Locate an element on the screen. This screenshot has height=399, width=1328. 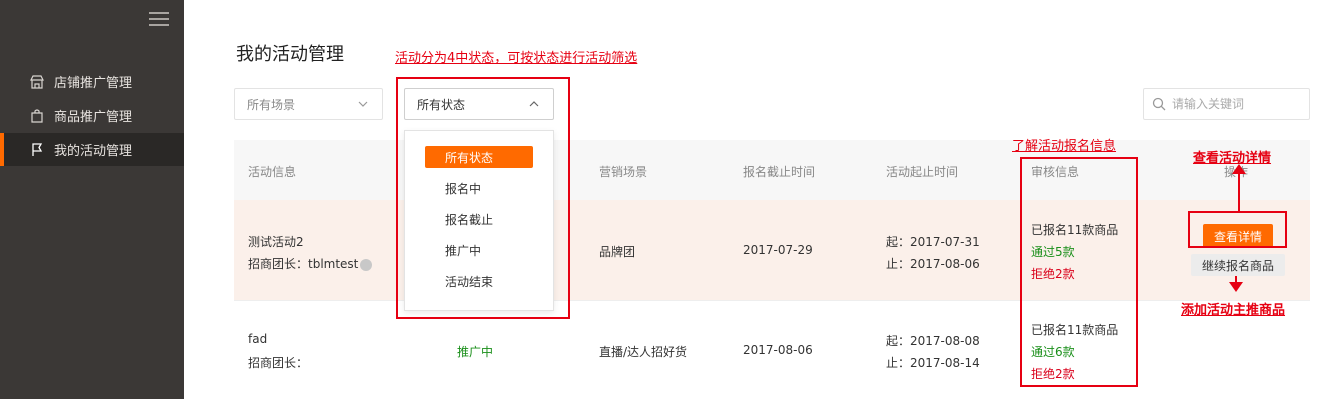
activity-deadline: 2017-07-29 is located at coordinates (778, 250).